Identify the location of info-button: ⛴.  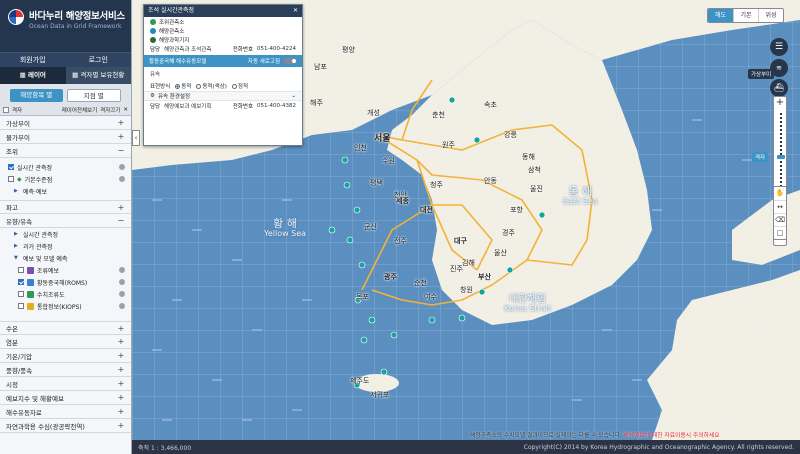
(779, 88).